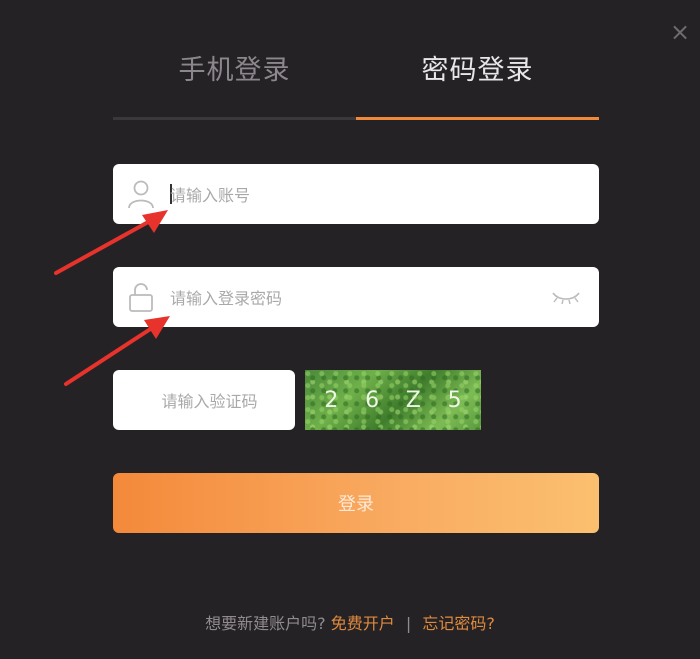 This screenshot has height=659, width=700. Describe the element at coordinates (454, 400) in the screenshot. I see `captcha-char: 5` at that location.